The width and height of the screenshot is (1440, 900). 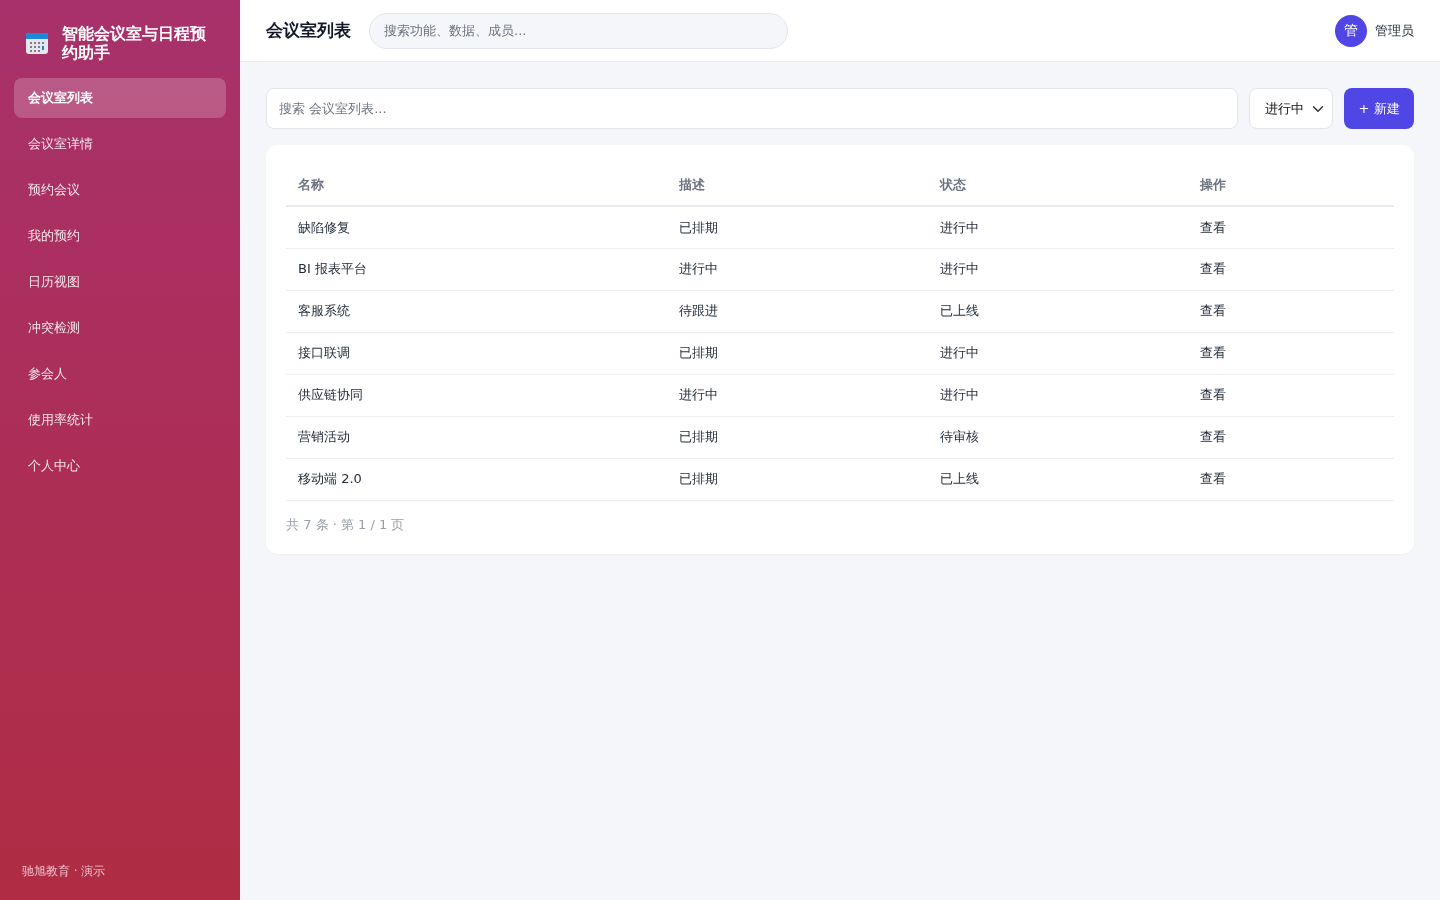 What do you see at coordinates (64, 871) in the screenshot?
I see `footer-text: 驰旭教育 · 演示` at bounding box center [64, 871].